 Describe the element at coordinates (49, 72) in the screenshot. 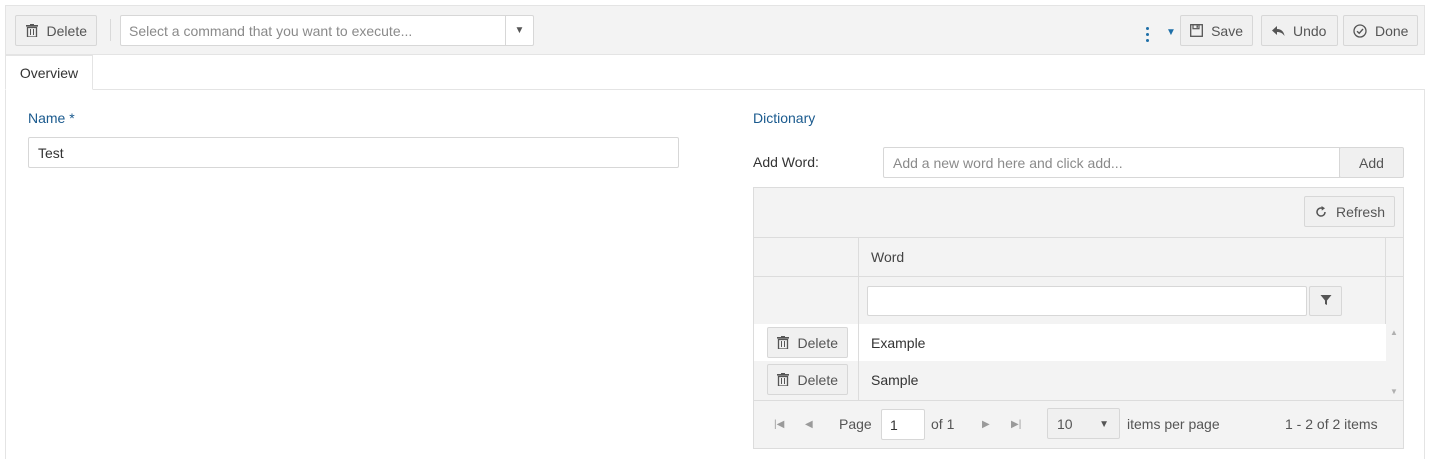

I see `tab-overview: Overview` at that location.